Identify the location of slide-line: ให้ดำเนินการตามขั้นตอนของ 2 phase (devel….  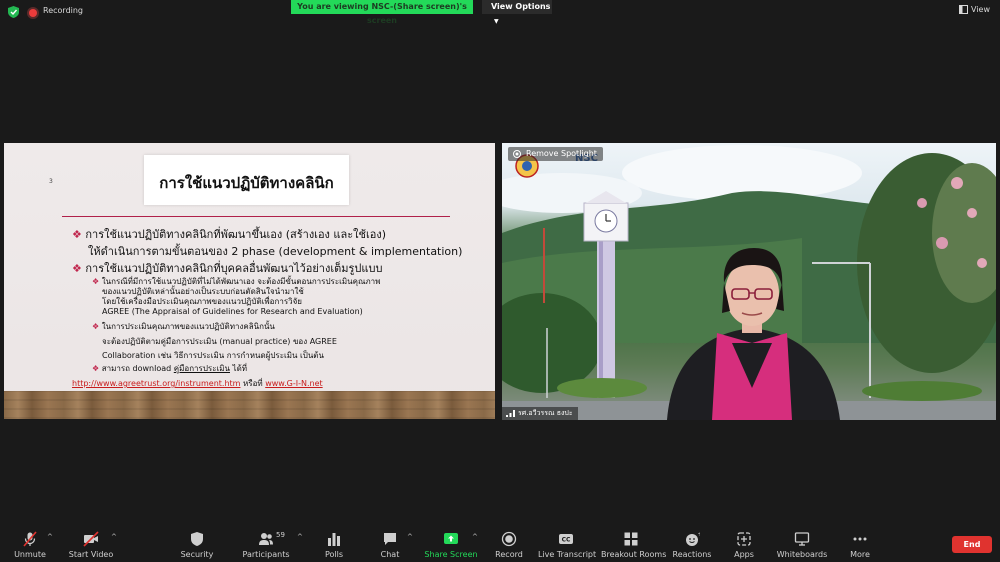
(275, 251).